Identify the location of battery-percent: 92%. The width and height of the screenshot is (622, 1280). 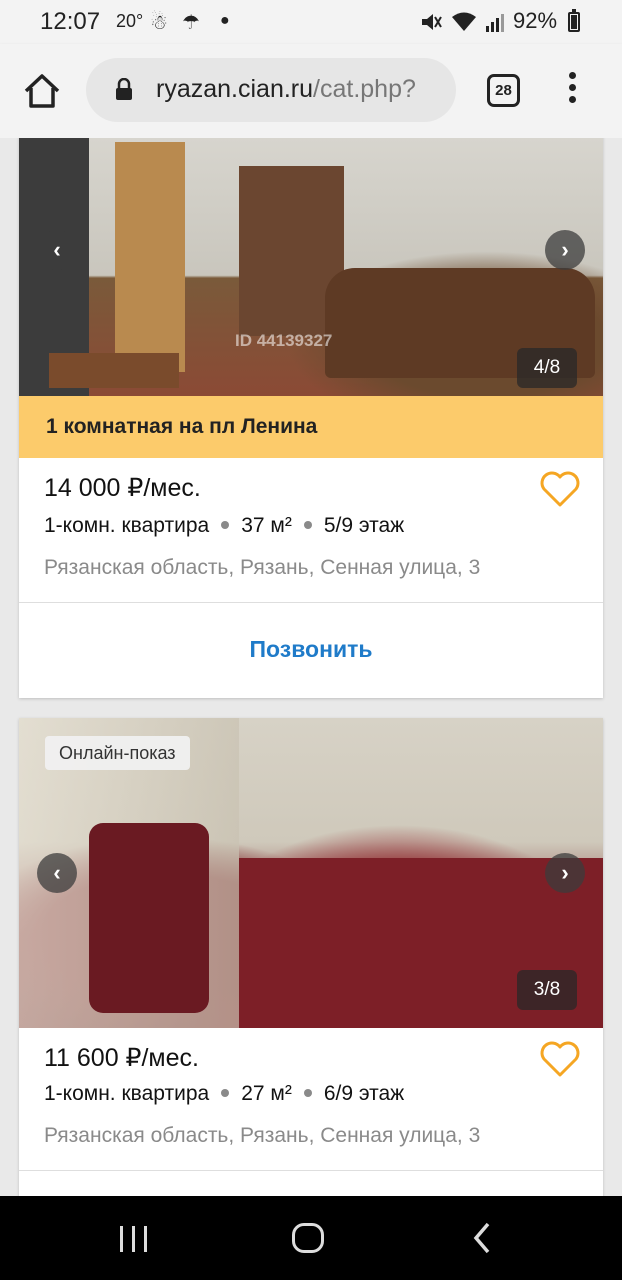
(535, 20).